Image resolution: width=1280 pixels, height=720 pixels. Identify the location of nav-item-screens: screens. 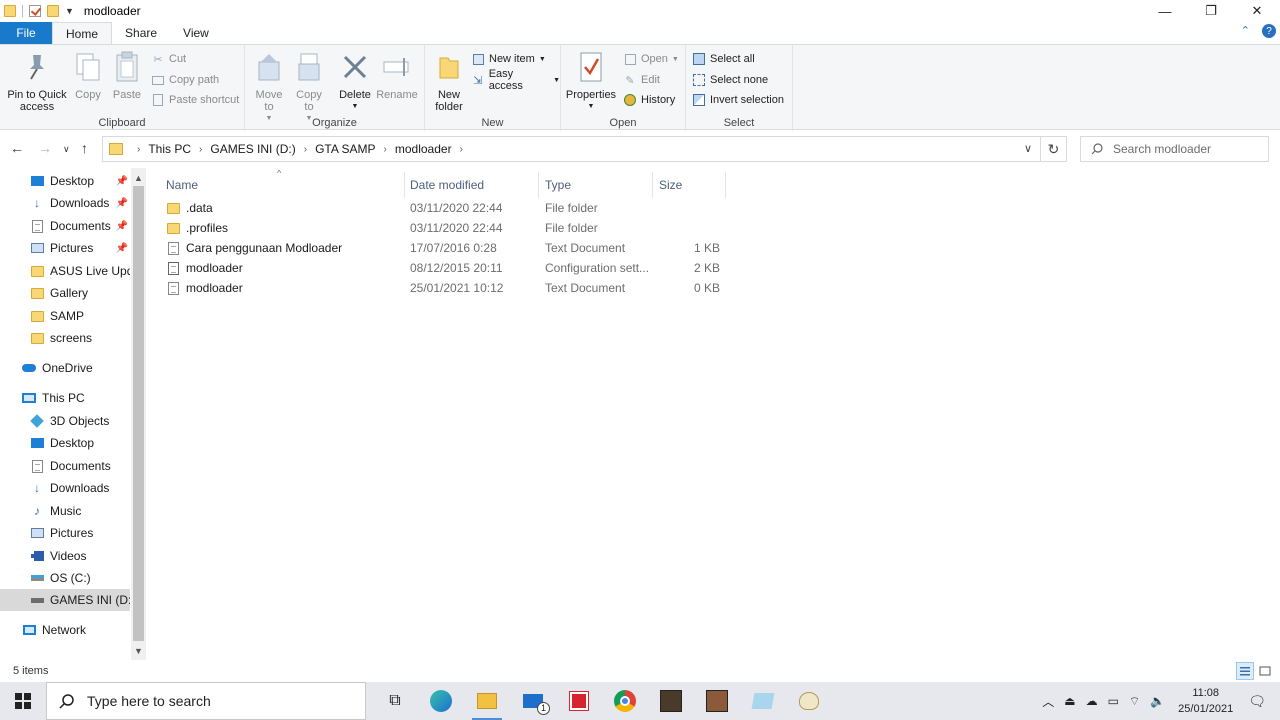
(65, 338).